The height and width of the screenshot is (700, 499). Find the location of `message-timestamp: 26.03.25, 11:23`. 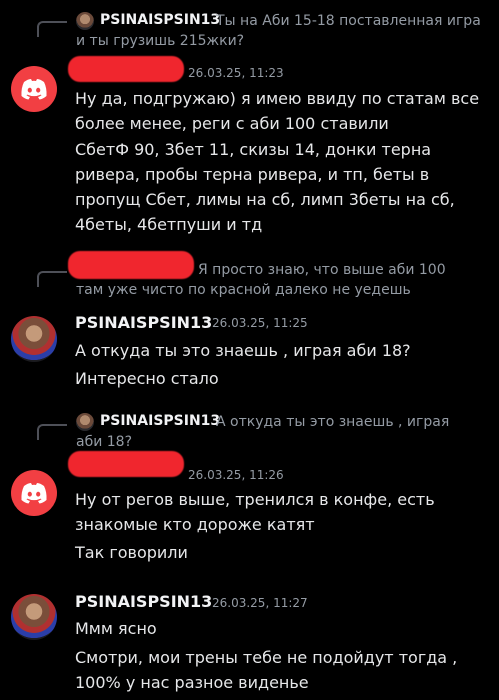

message-timestamp: 26.03.25, 11:23 is located at coordinates (236, 73).